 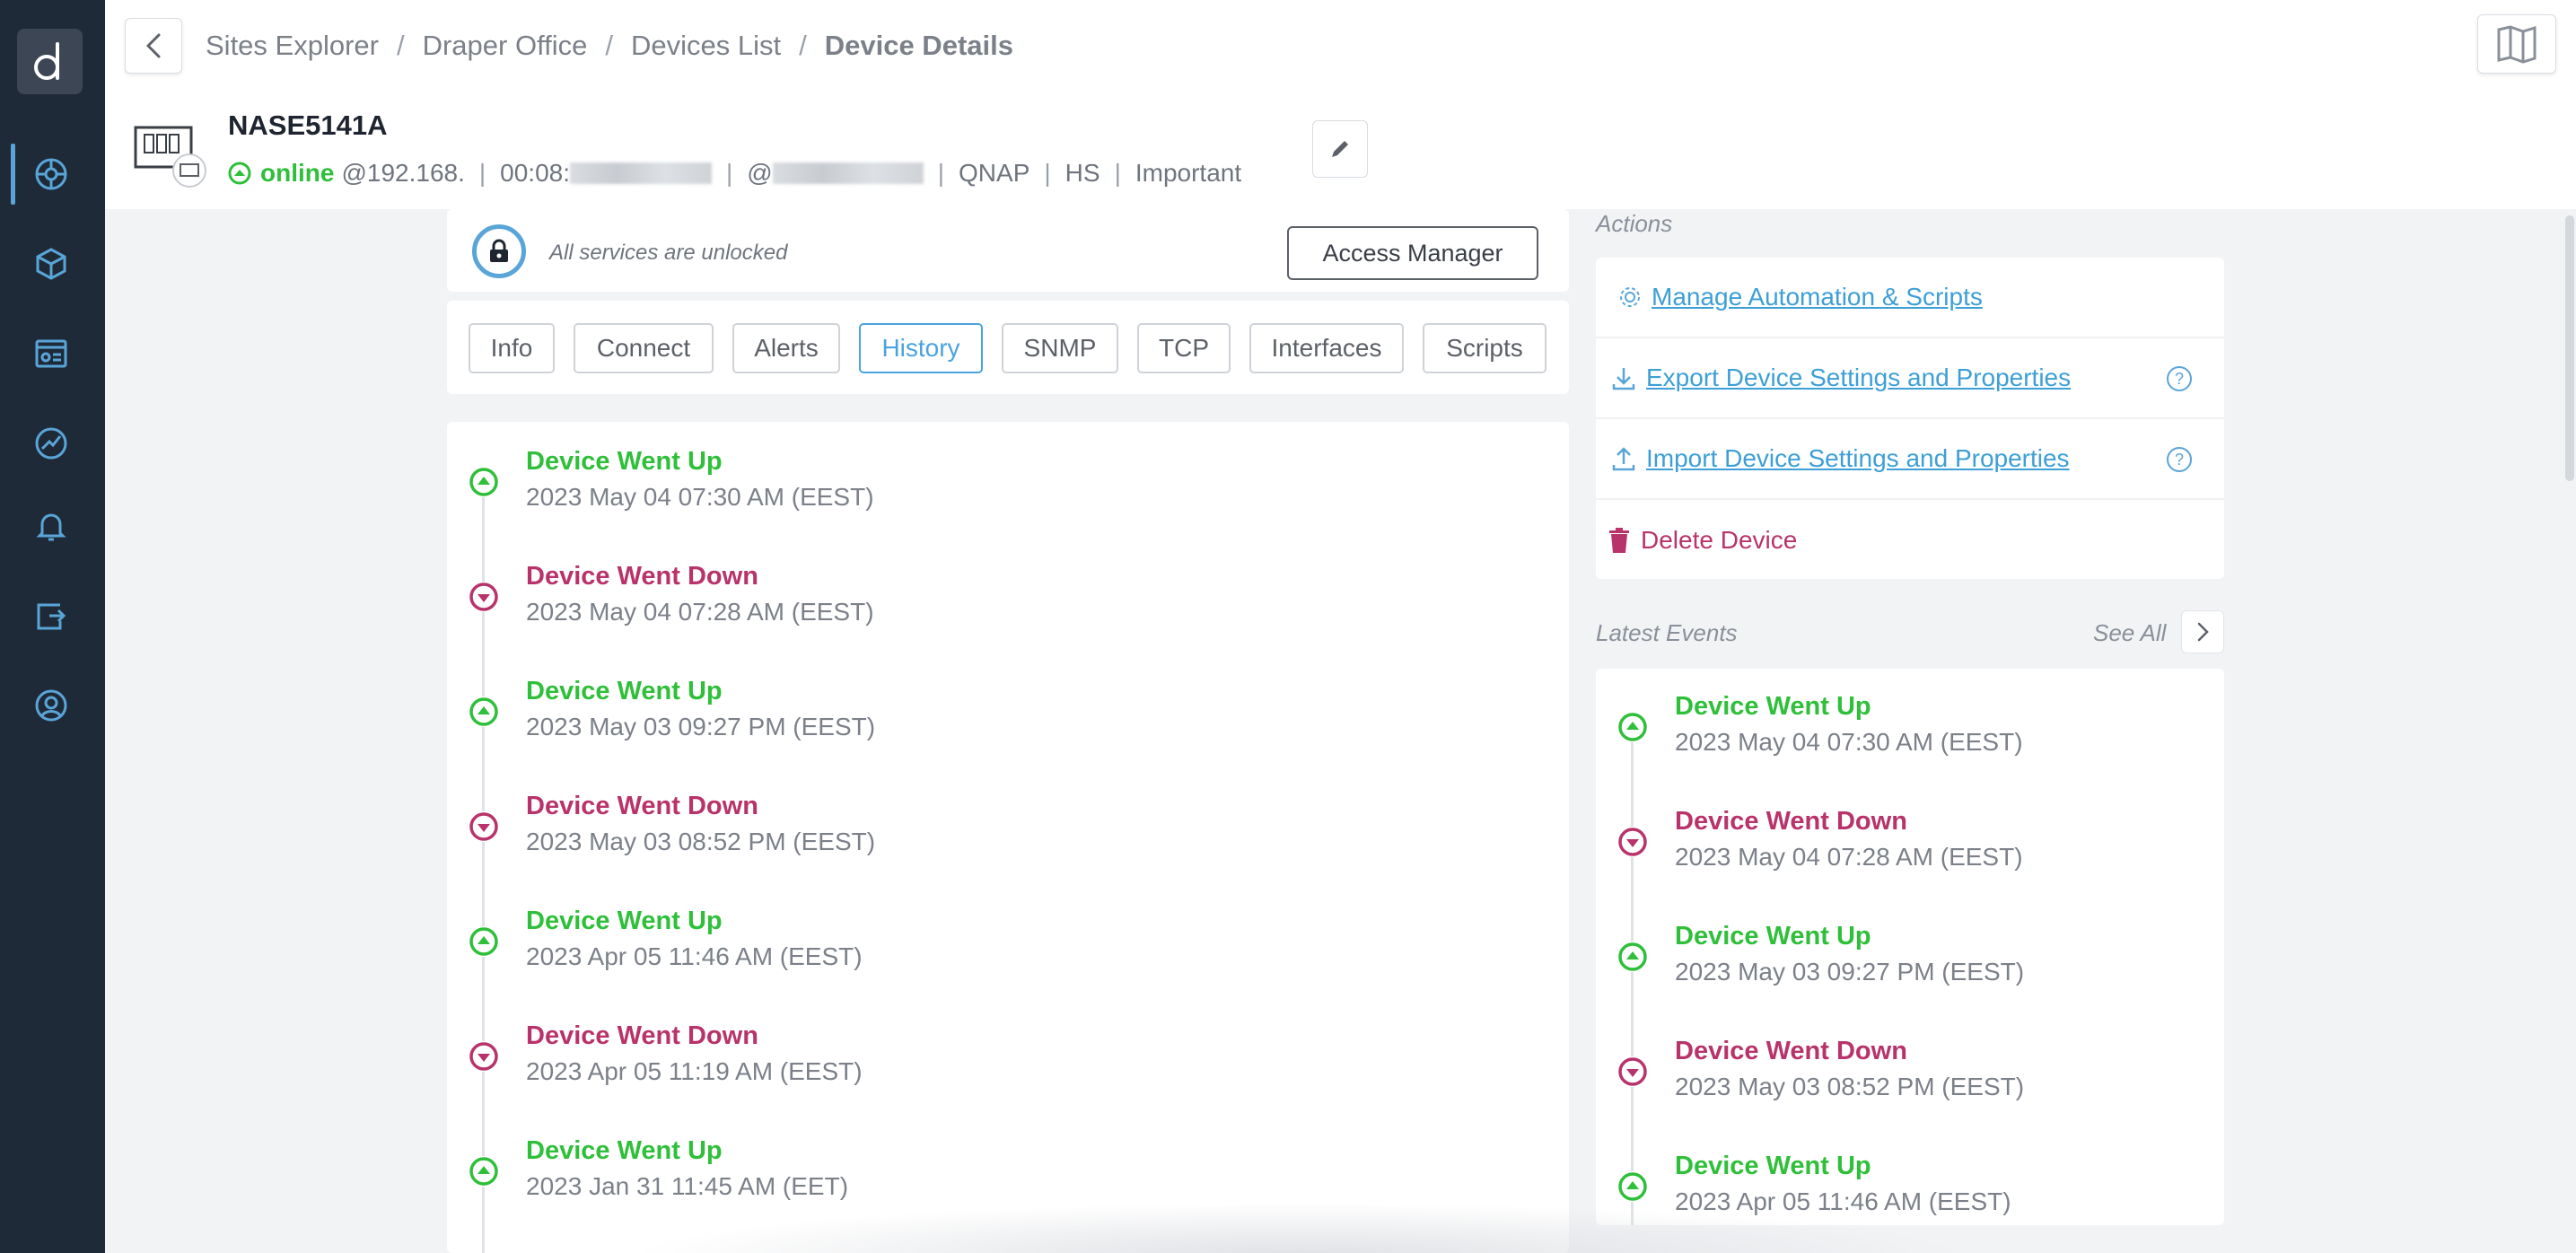 I want to click on sidebar-item-integrations, so click(x=51, y=615).